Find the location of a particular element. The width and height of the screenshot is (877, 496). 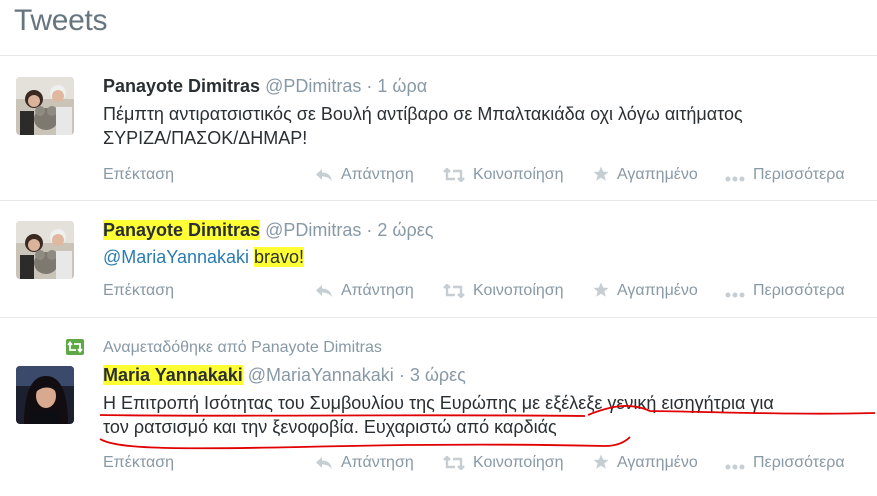

tweet-header: Maria Yannakaki @MariaYannakaki · 3 ώρες is located at coordinates (284, 375).